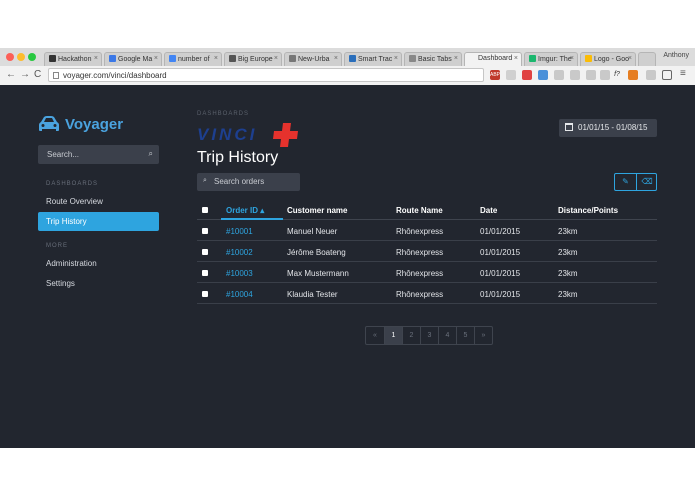  What do you see at coordinates (317, 210) in the screenshot?
I see `column-header-customer-name: Customer name` at bounding box center [317, 210].